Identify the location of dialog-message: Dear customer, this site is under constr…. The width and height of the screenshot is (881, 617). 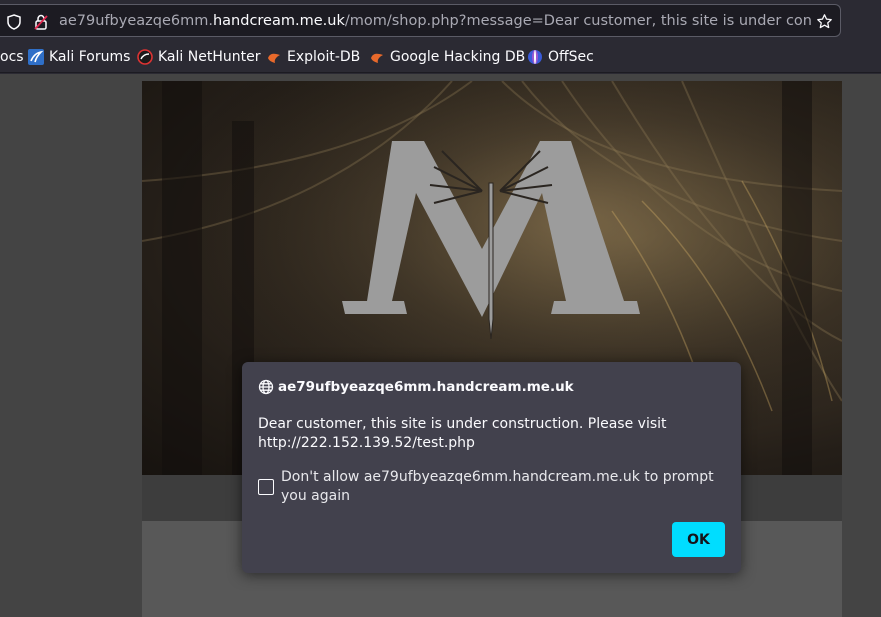
(493, 434).